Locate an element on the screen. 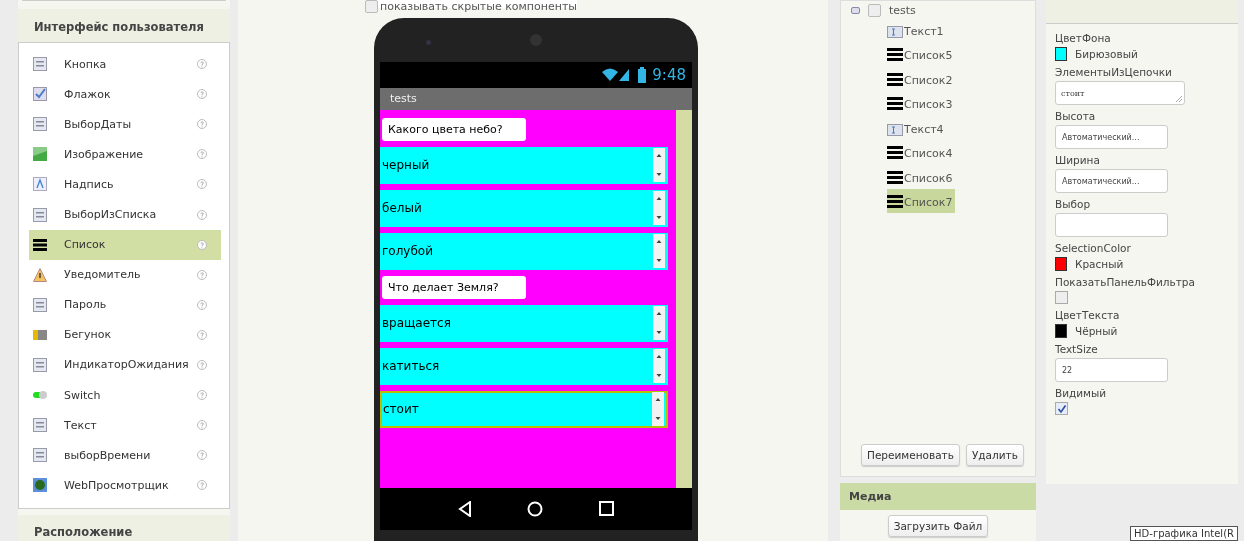  tree-item: Текст4 is located at coordinates (917, 127).